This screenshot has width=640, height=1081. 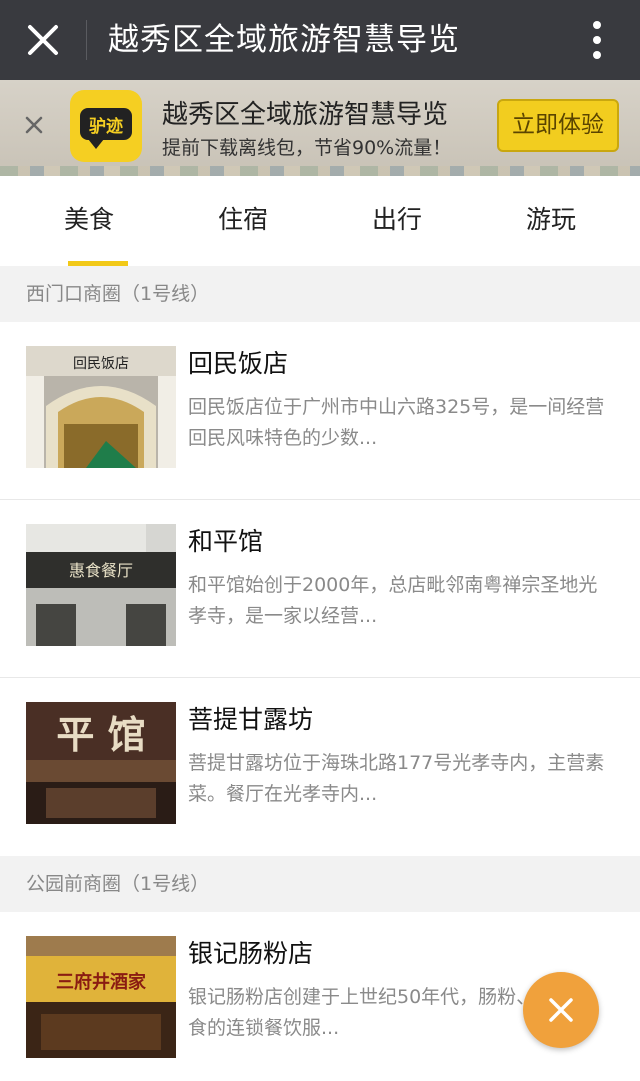 What do you see at coordinates (86, 40) in the screenshot?
I see `title-divider` at bounding box center [86, 40].